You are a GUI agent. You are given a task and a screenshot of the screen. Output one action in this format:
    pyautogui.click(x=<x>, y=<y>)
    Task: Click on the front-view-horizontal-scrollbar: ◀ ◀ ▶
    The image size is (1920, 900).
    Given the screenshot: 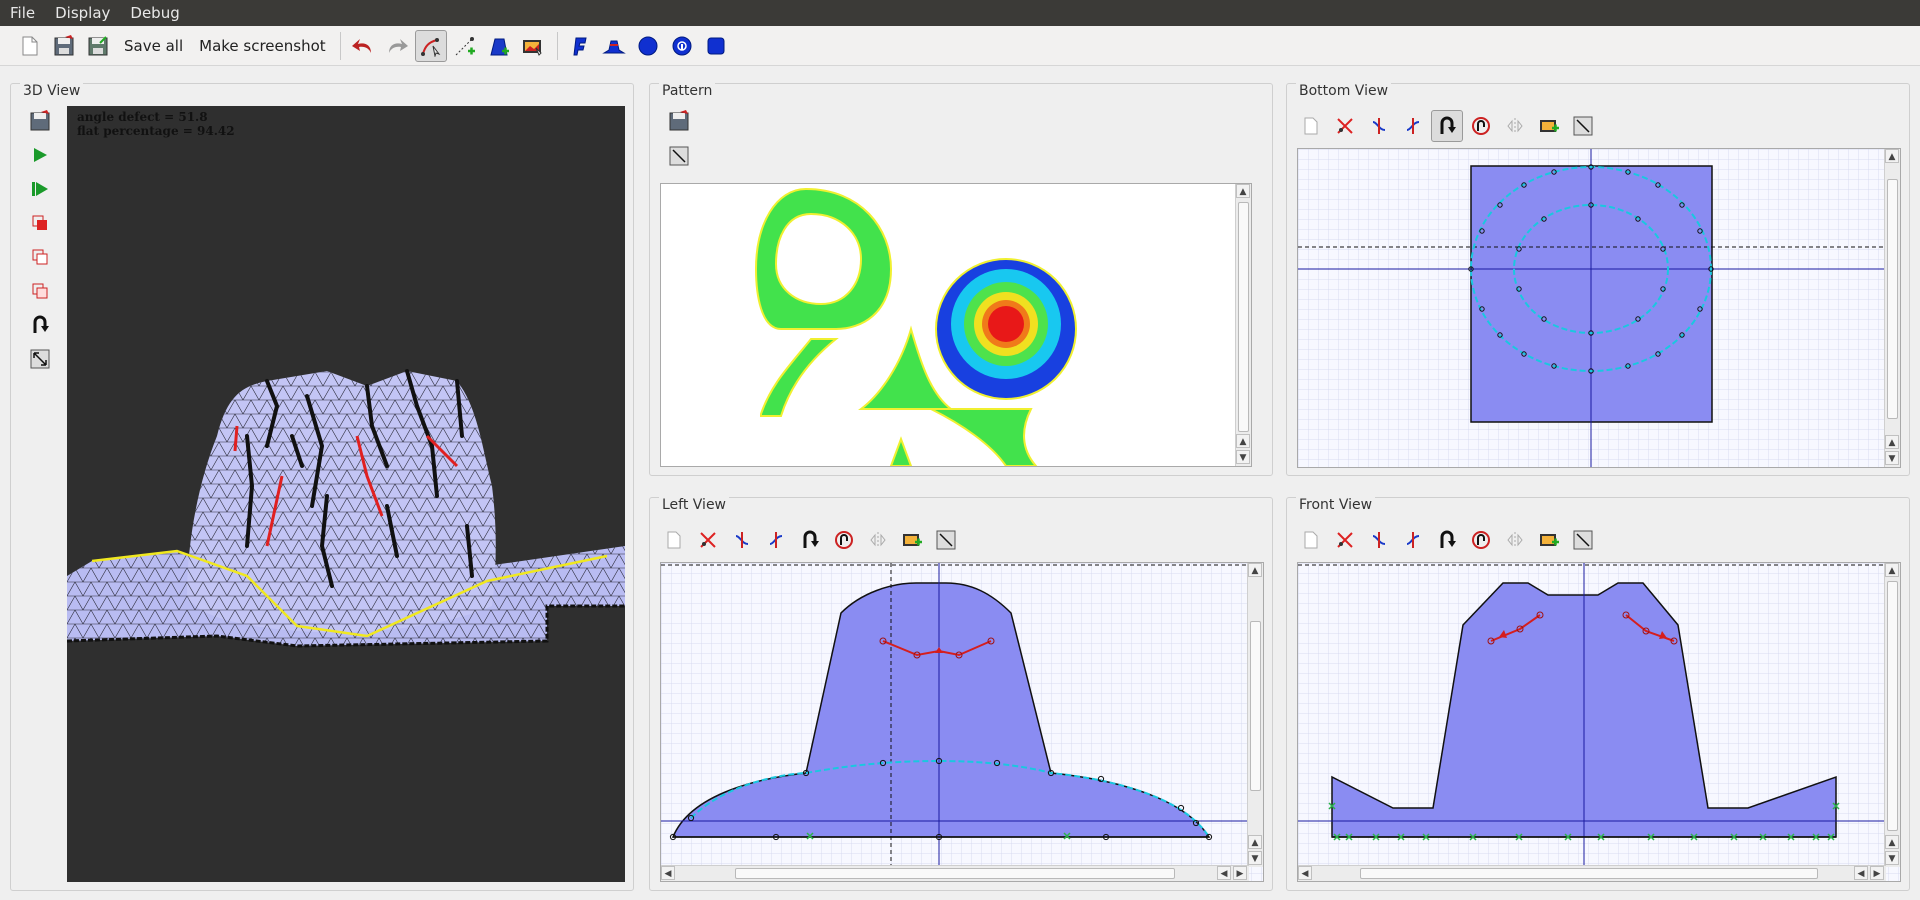 What is the action you would take?
    pyautogui.click(x=1592, y=873)
    